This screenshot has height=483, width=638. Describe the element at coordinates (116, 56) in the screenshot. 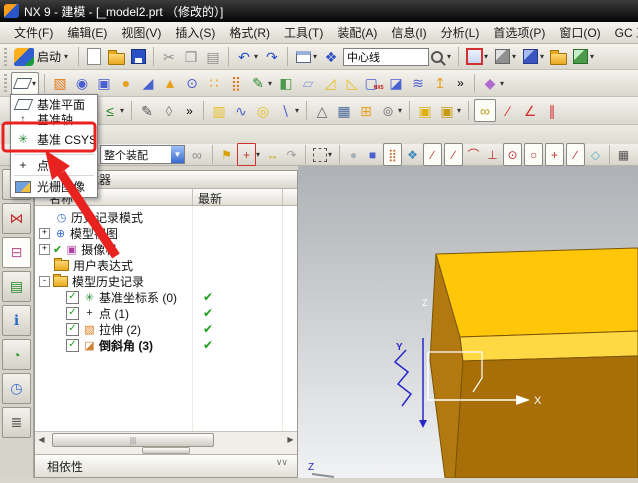

I see `open-button` at that location.